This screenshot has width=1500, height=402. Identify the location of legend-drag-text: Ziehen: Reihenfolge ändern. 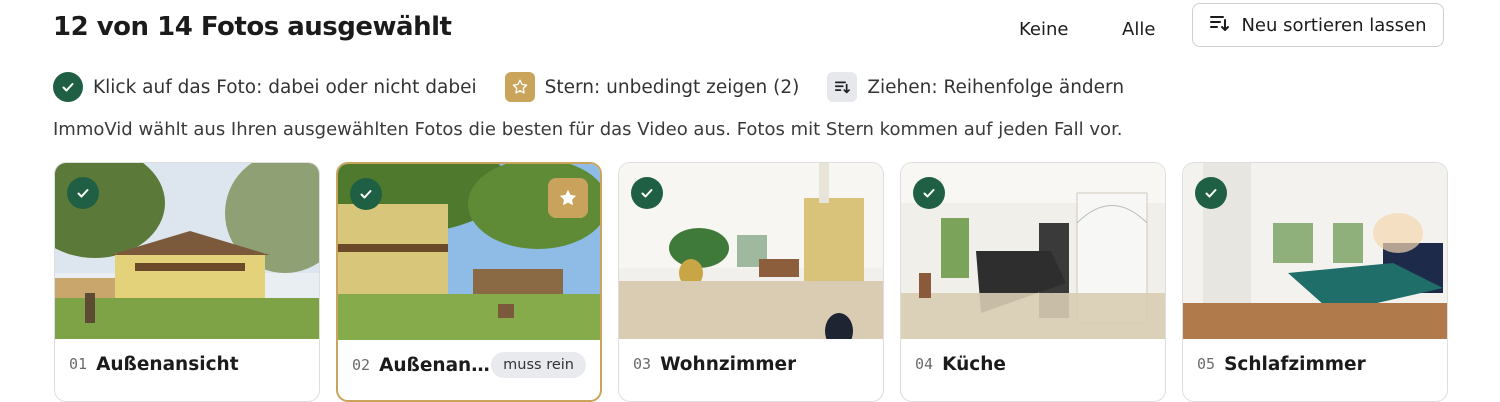
(996, 87).